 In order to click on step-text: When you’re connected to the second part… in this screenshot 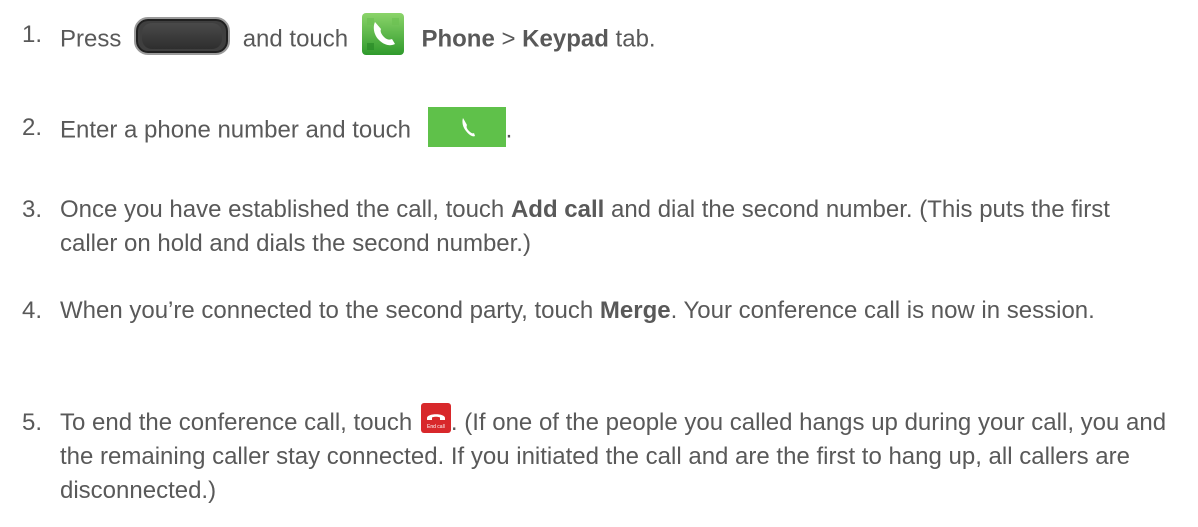, I will do `click(615, 311)`.